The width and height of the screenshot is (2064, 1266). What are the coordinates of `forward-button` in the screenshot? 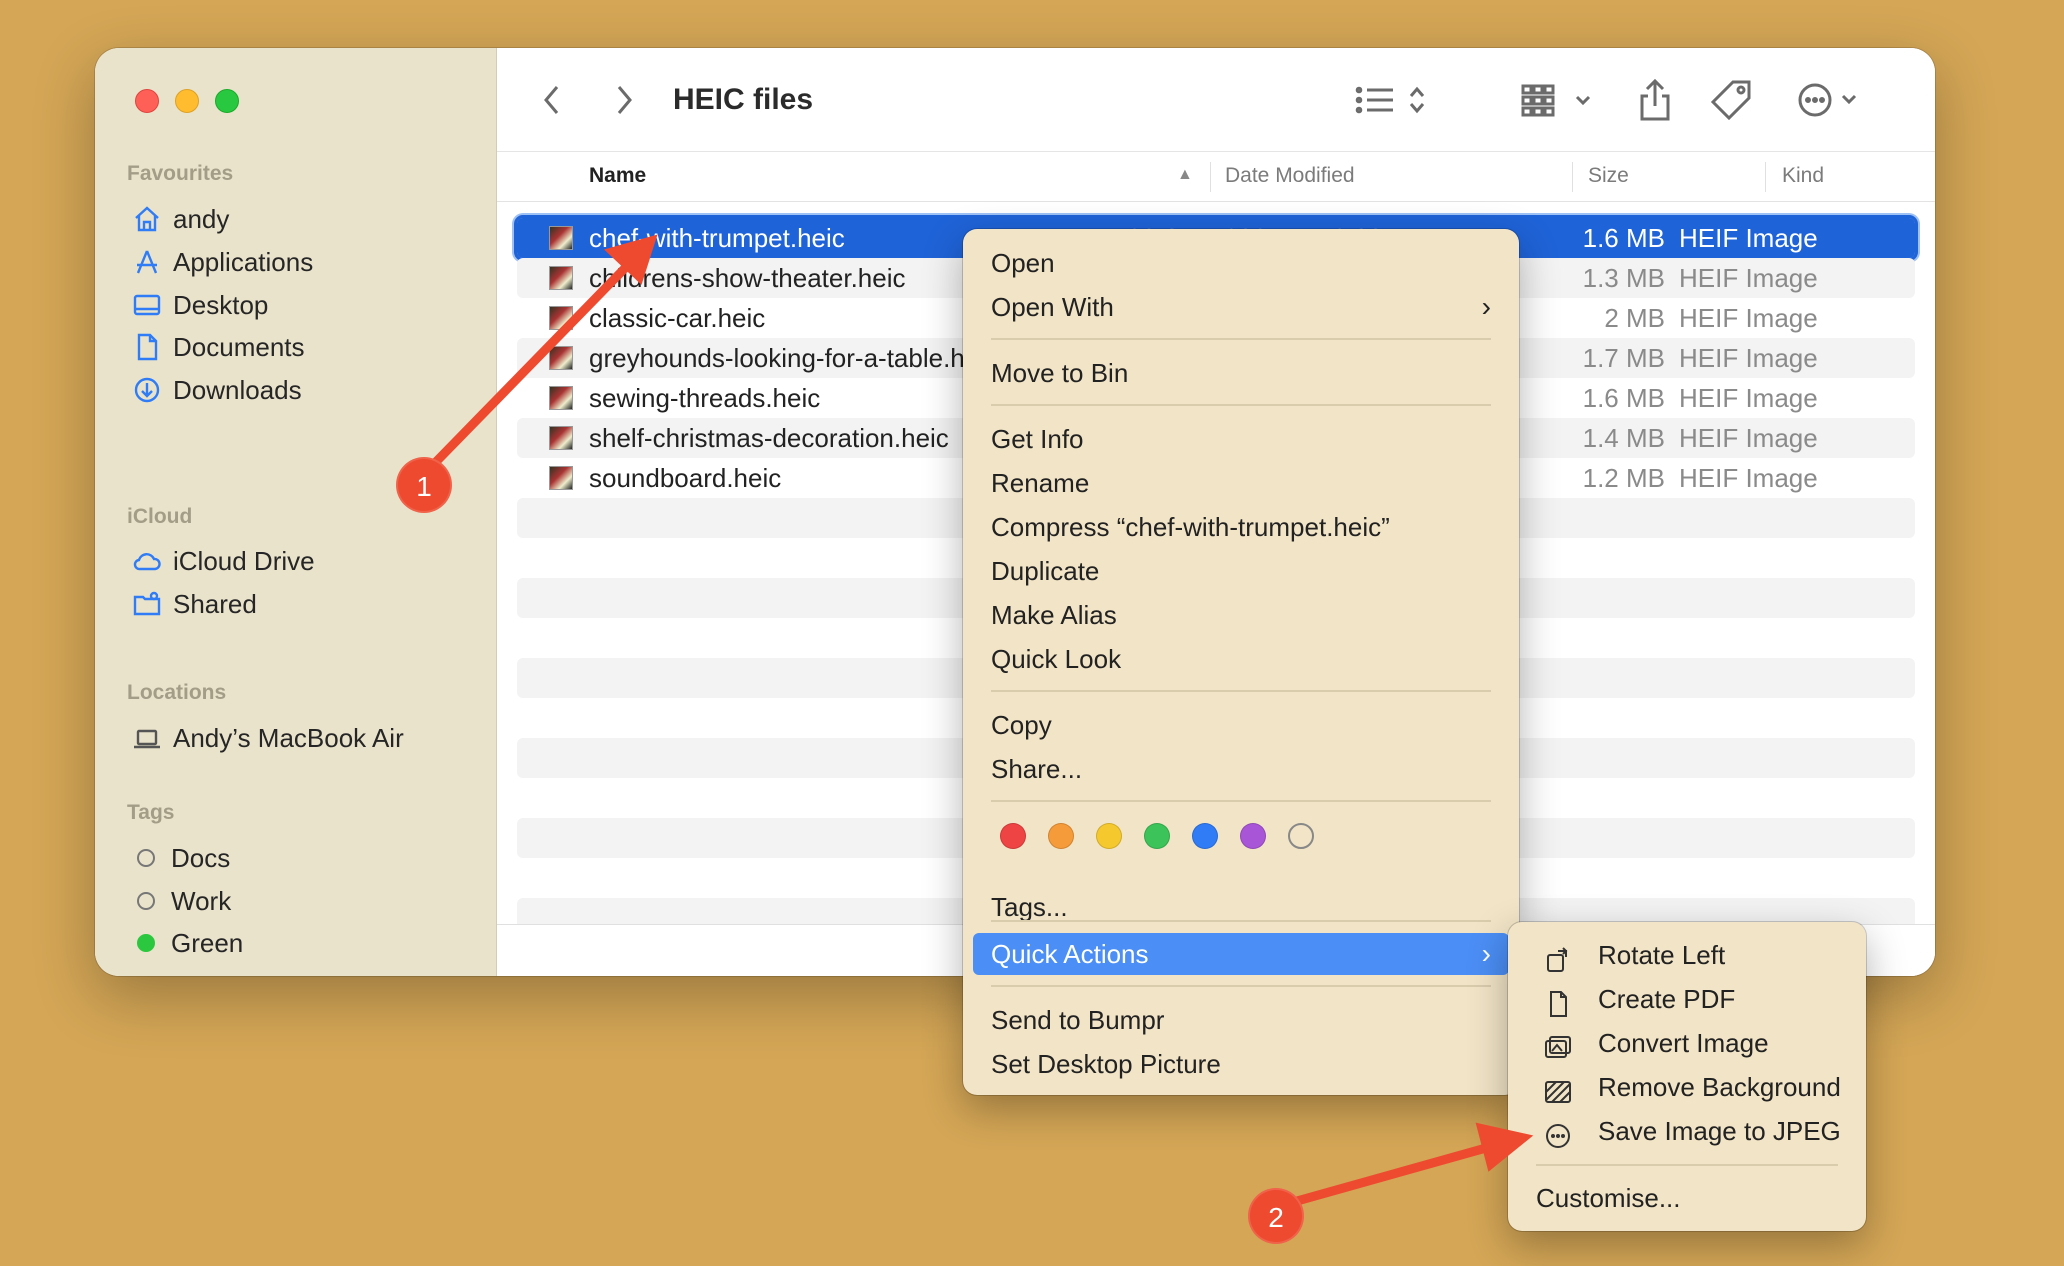 It's located at (624, 100).